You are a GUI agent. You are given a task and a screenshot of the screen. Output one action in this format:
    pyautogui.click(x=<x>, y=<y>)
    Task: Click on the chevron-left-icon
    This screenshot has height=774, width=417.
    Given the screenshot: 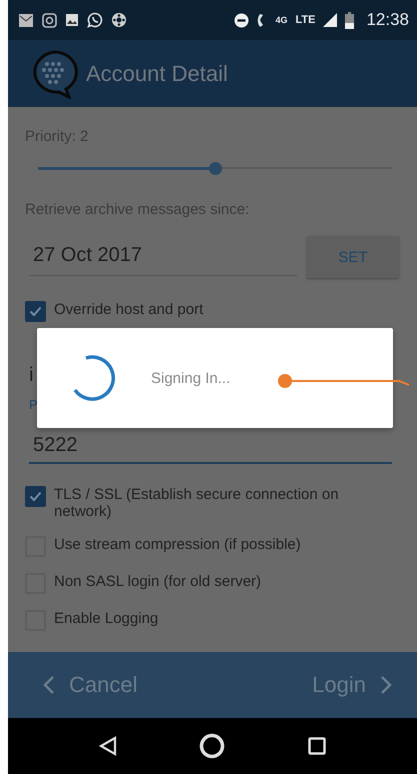 What is the action you would take?
    pyautogui.click(x=49, y=685)
    